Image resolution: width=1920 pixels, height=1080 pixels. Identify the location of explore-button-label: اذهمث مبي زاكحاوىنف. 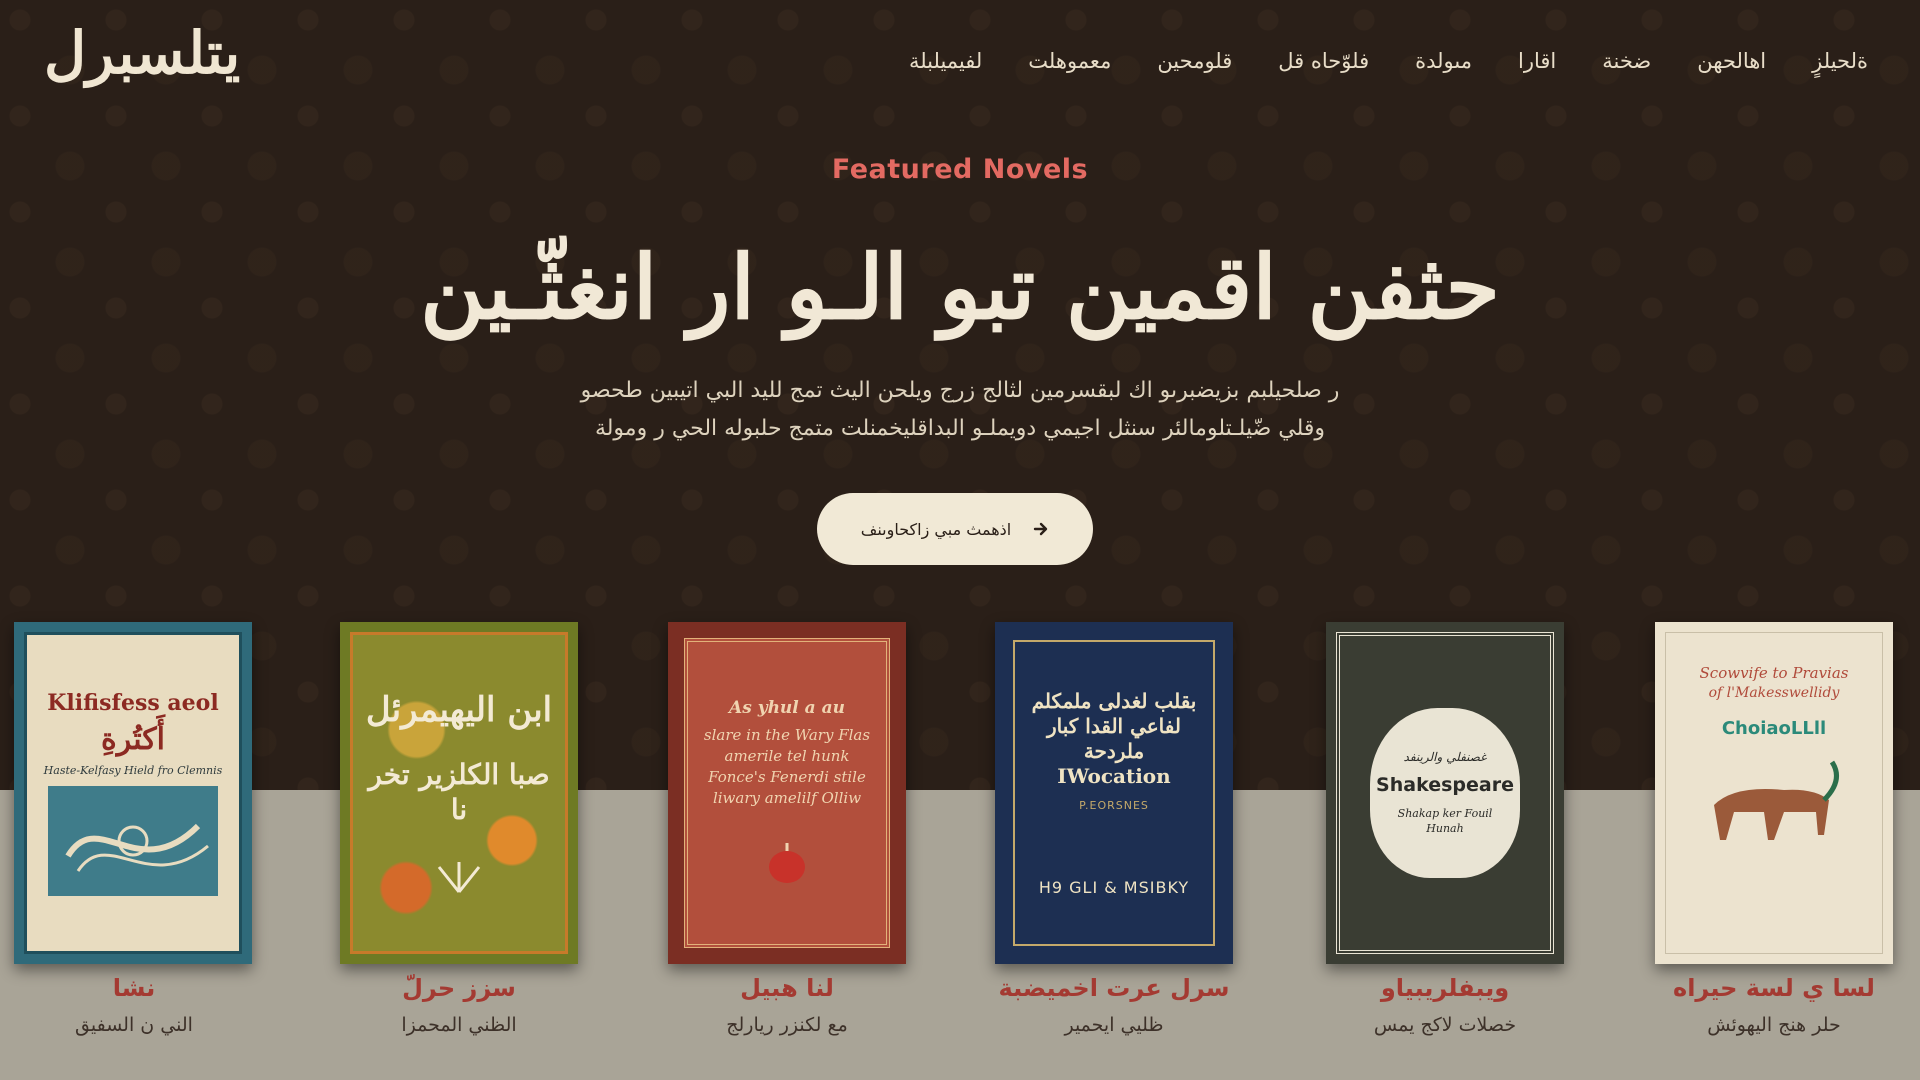
(936, 529).